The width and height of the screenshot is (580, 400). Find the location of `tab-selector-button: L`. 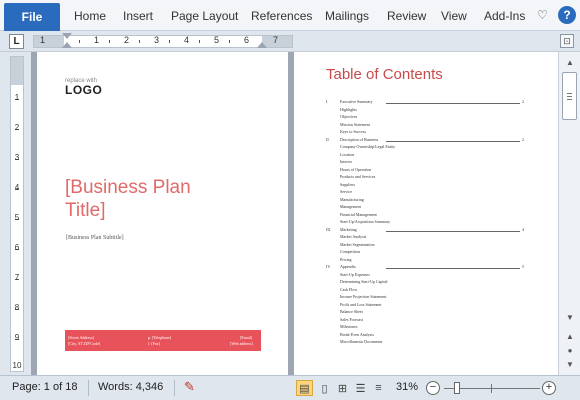

tab-selector-button: L is located at coordinates (16, 41).